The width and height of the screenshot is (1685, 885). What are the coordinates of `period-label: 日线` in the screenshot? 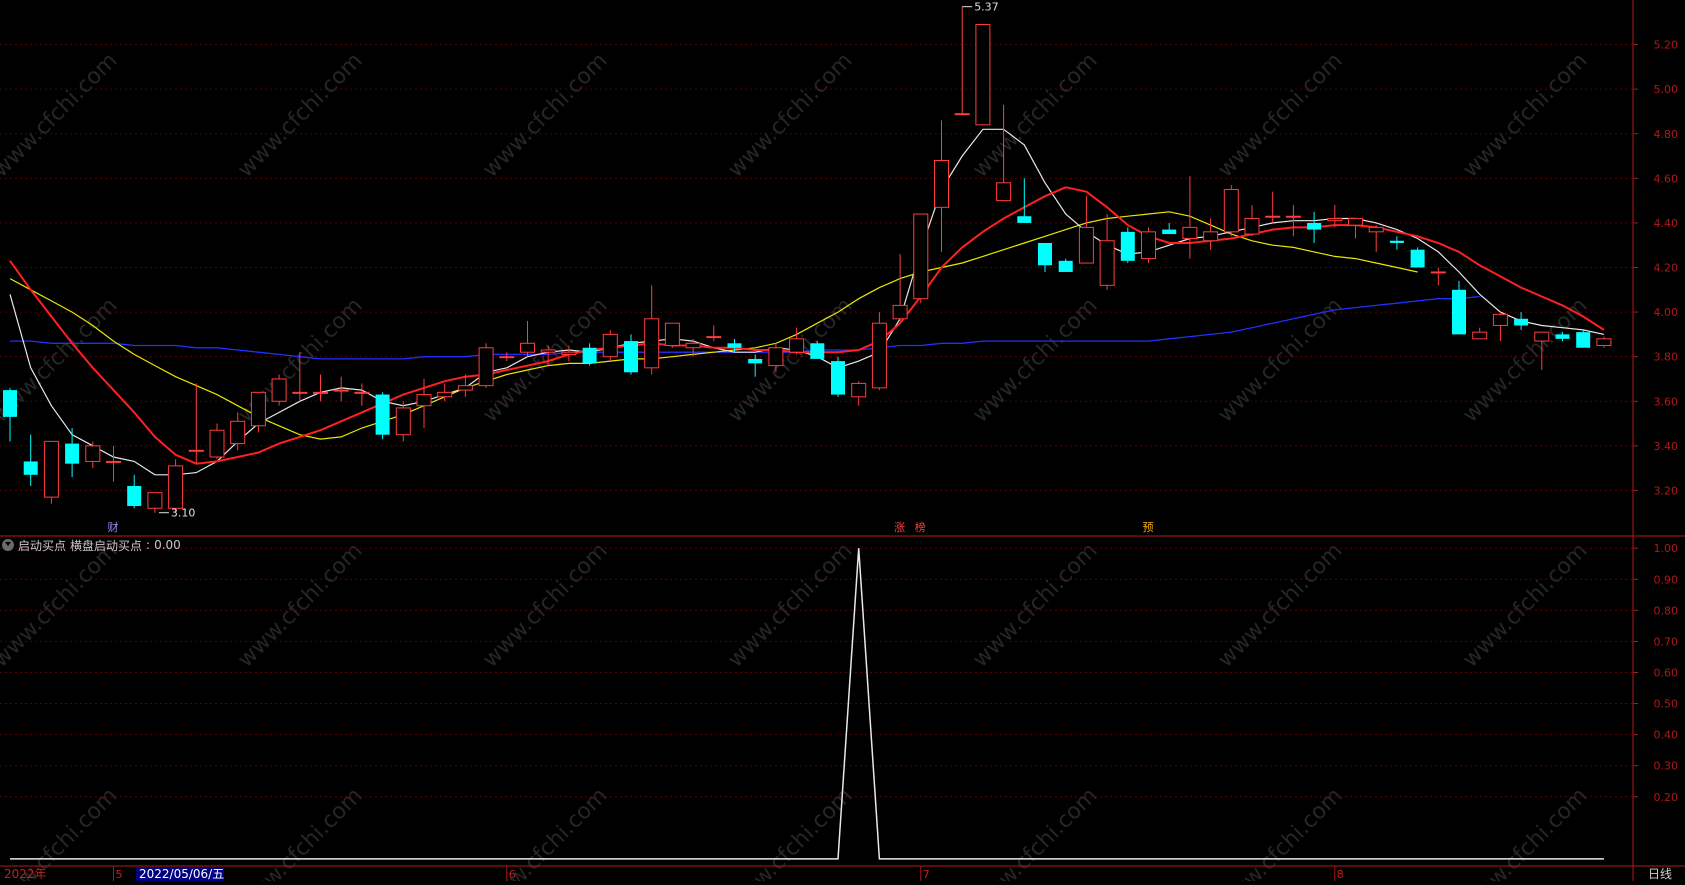 It's located at (1660, 874).